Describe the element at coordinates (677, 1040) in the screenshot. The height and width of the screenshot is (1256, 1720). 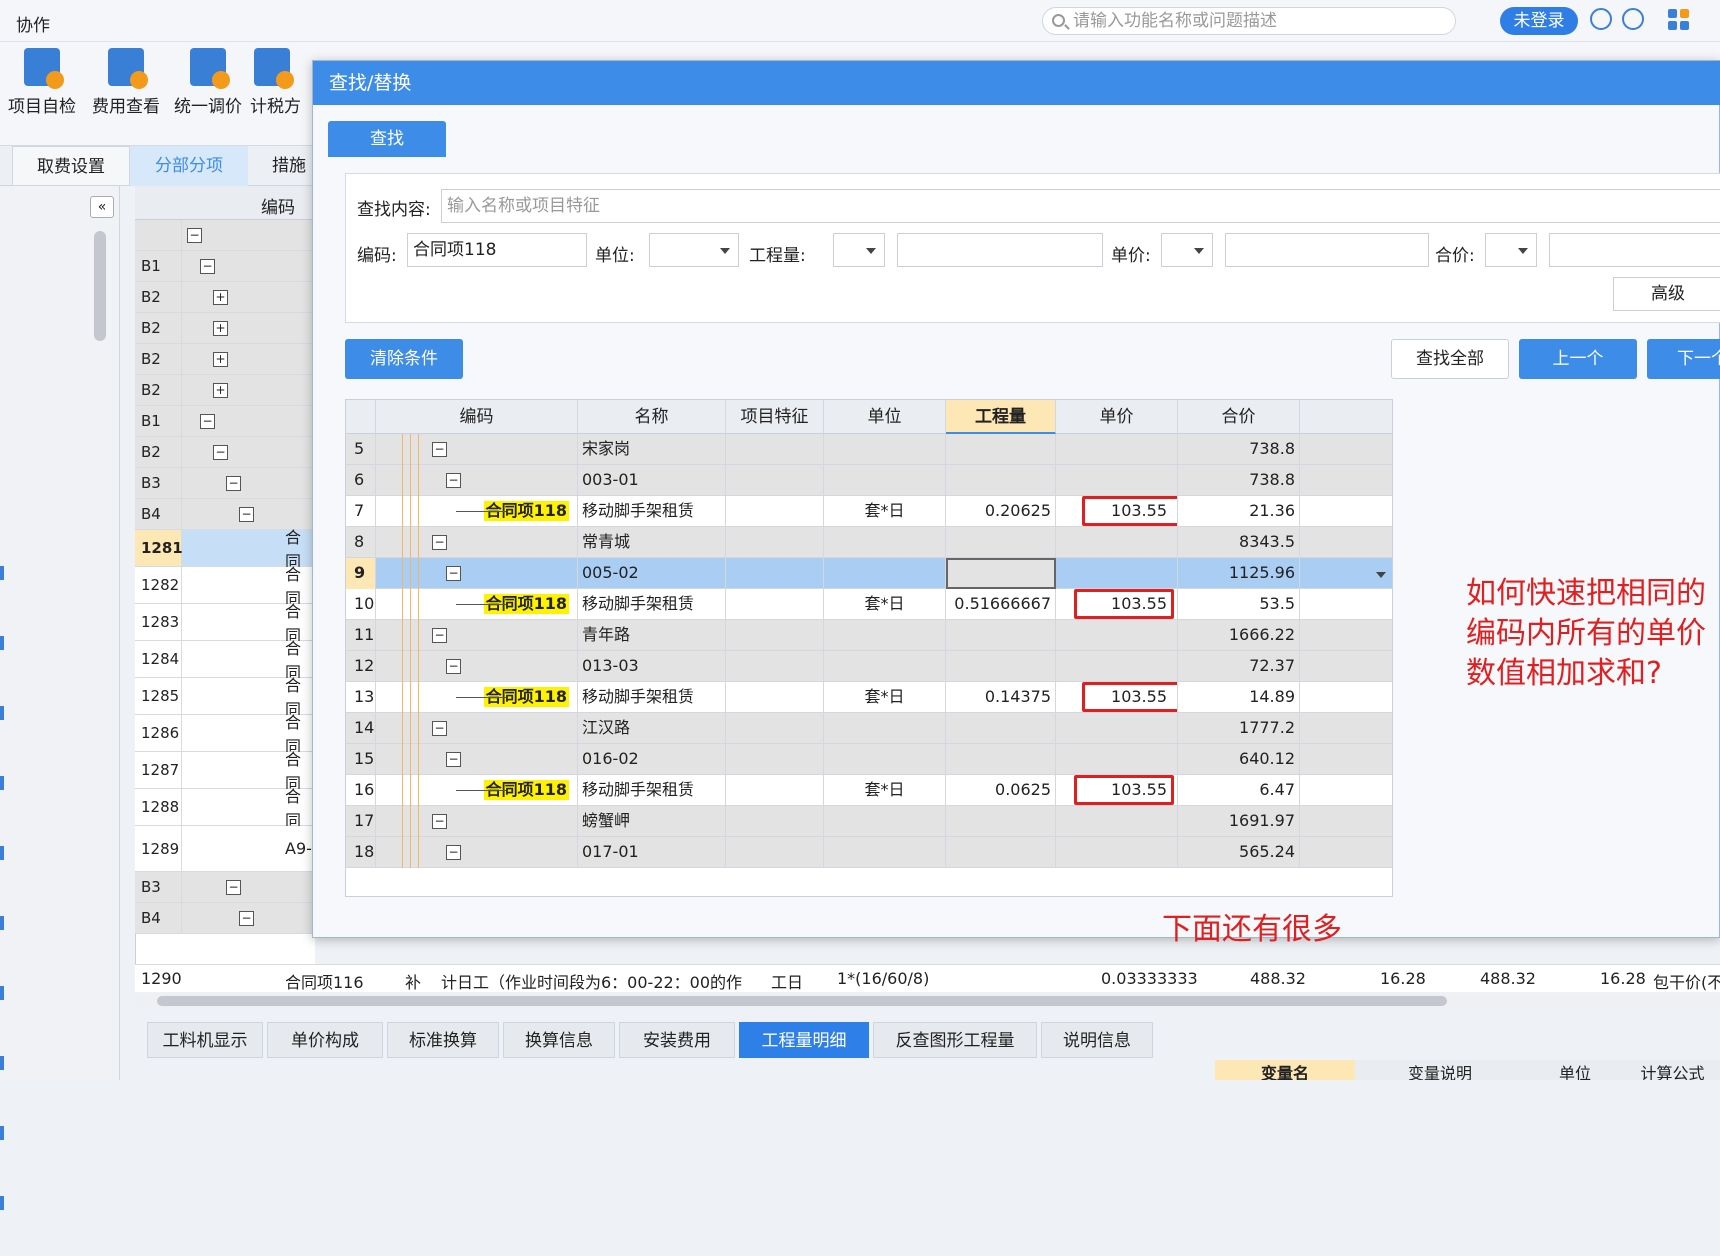
I see `tab-install-fee: 安装费用` at that location.